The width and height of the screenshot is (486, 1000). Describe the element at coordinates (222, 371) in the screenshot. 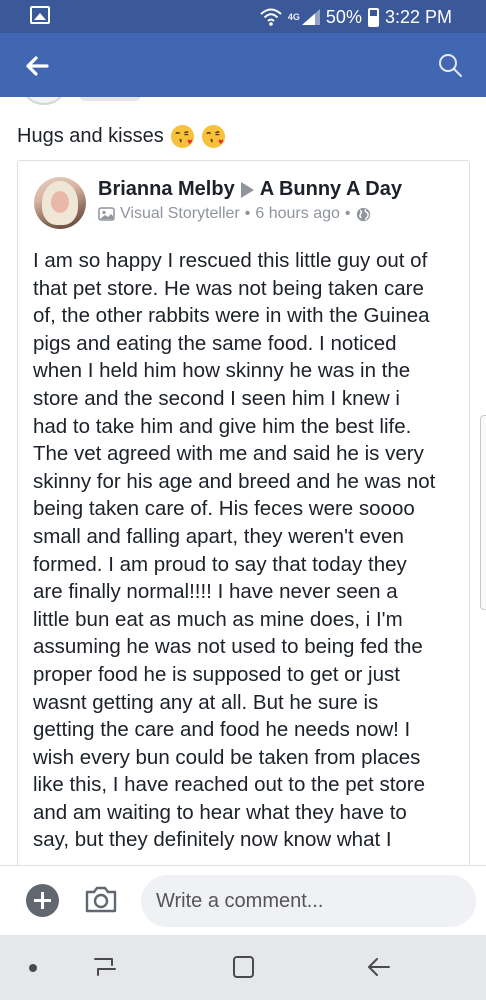

I see `post-body-line: when I held him how skinny he was in the` at that location.